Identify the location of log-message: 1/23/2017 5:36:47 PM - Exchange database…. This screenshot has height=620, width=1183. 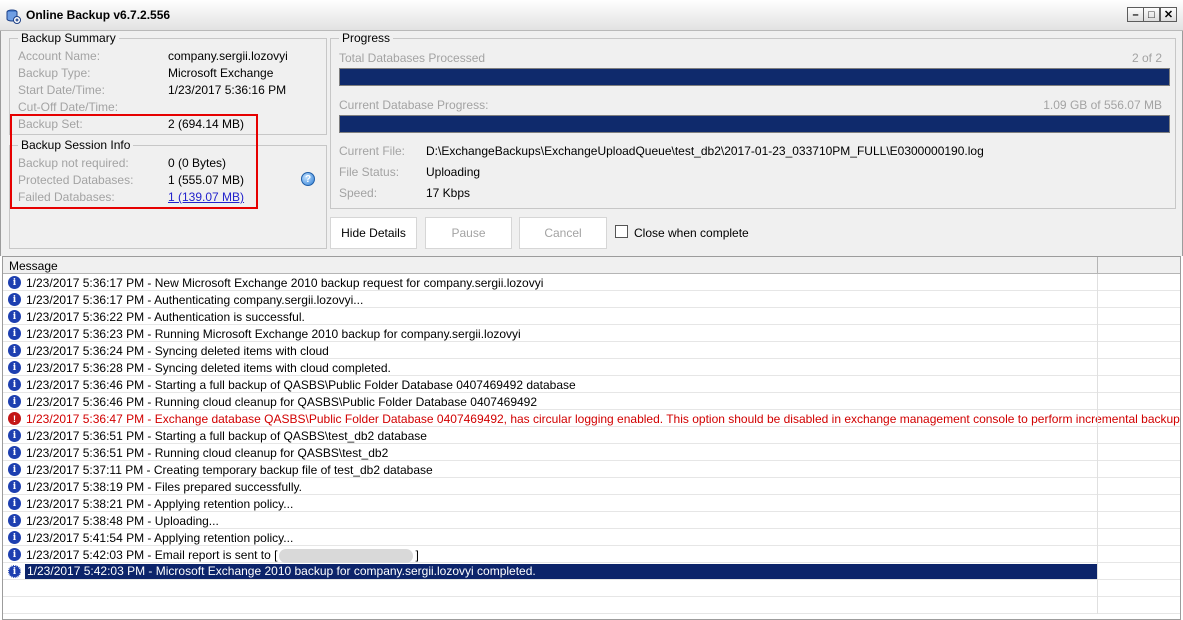
(603, 419).